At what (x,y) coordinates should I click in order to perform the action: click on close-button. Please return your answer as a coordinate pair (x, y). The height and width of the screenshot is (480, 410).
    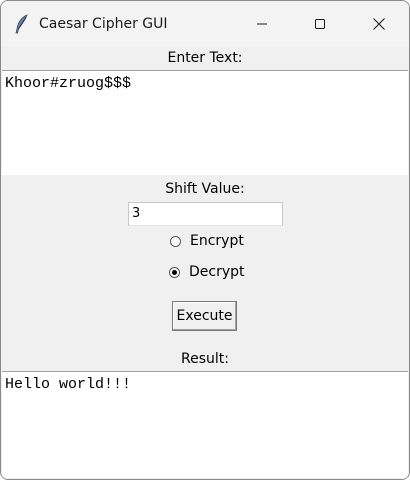
    Looking at the image, I should click on (379, 24).